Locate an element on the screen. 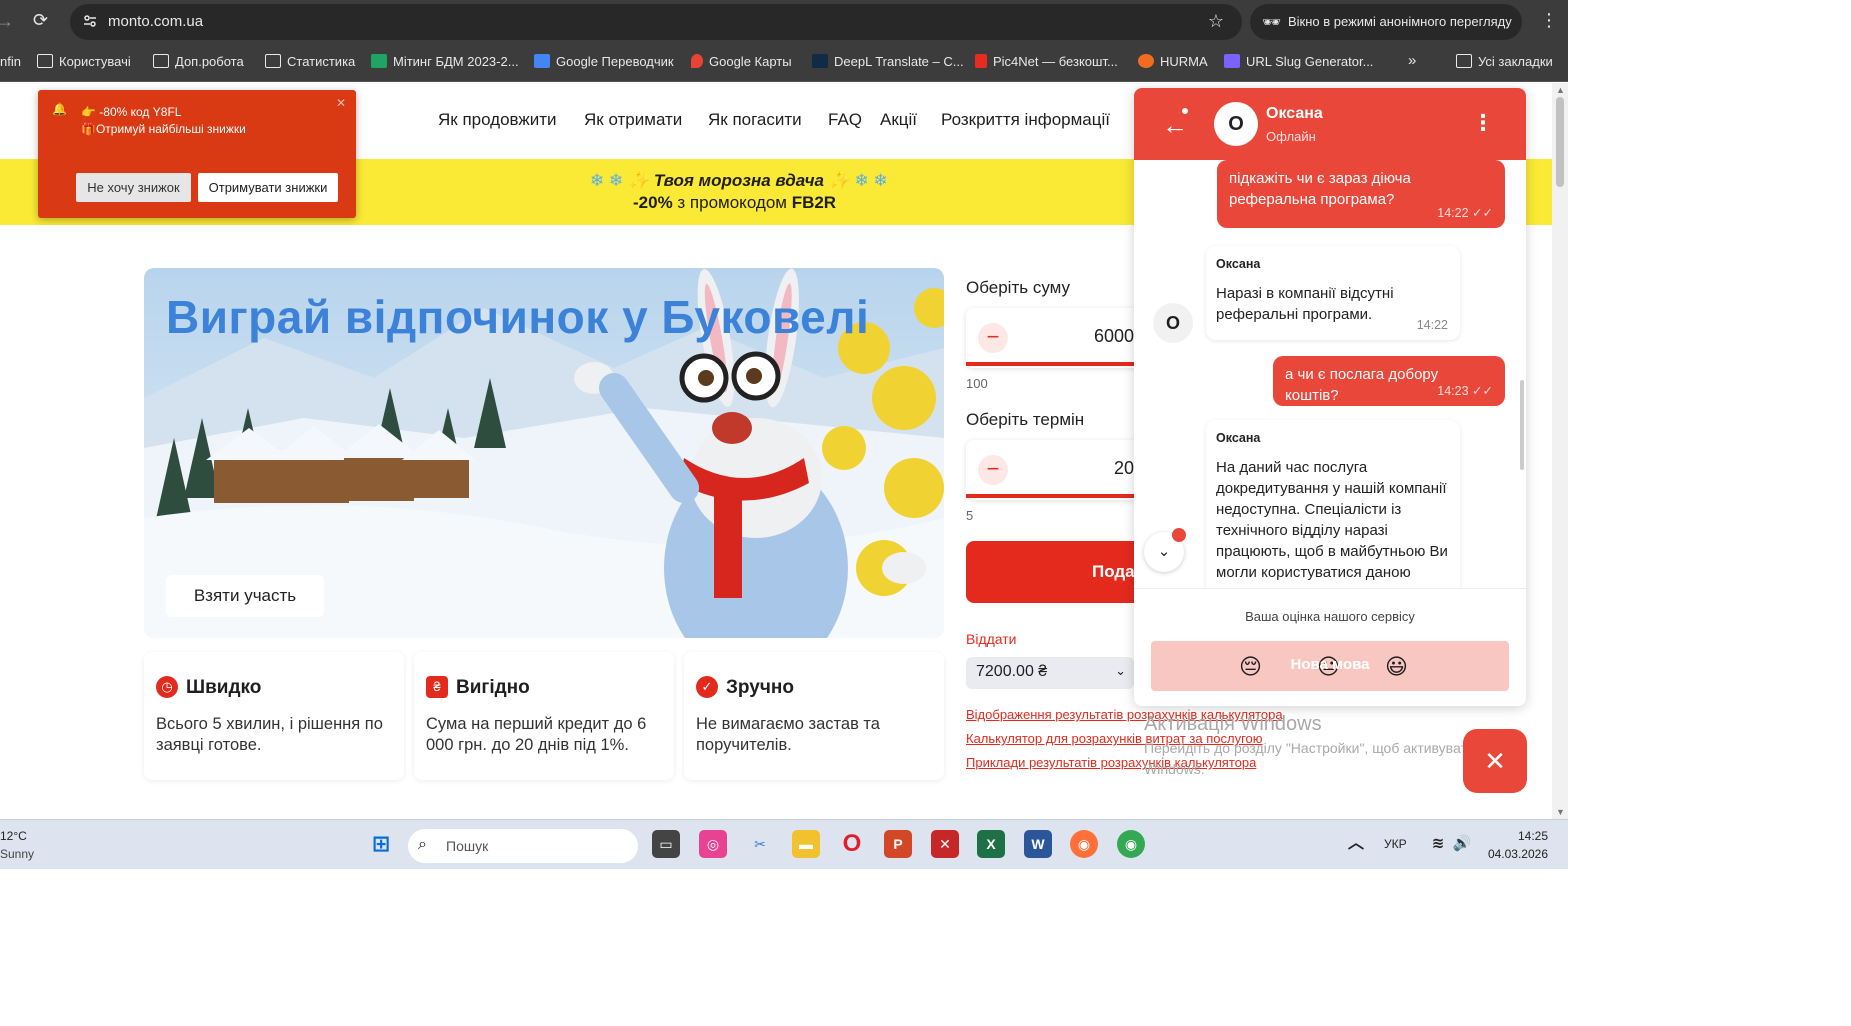 This screenshot has width=1851, height=1026. keyboard-language: УКР is located at coordinates (1395, 844).